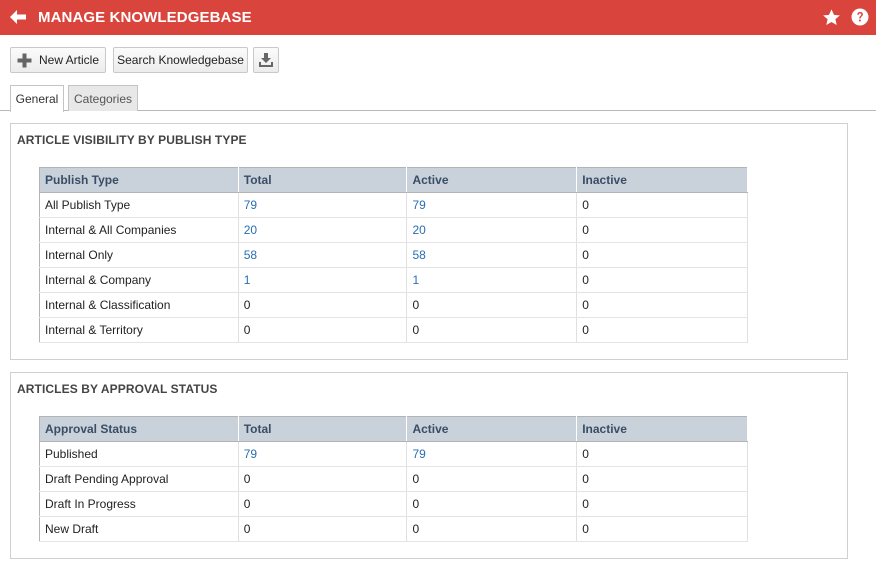 This screenshot has height=574, width=876. Describe the element at coordinates (492, 230) in the screenshot. I see `active-count-link: 20` at that location.